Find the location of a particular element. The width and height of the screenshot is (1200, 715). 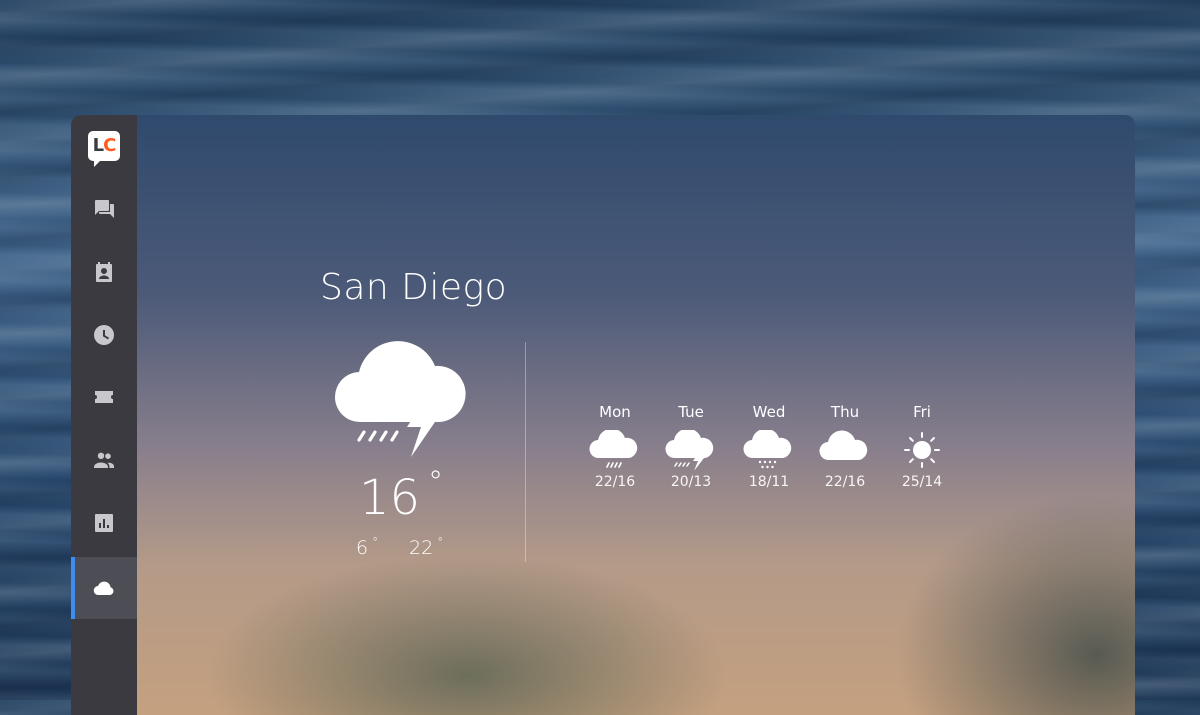

livechat-logo: LC is located at coordinates (104, 149).